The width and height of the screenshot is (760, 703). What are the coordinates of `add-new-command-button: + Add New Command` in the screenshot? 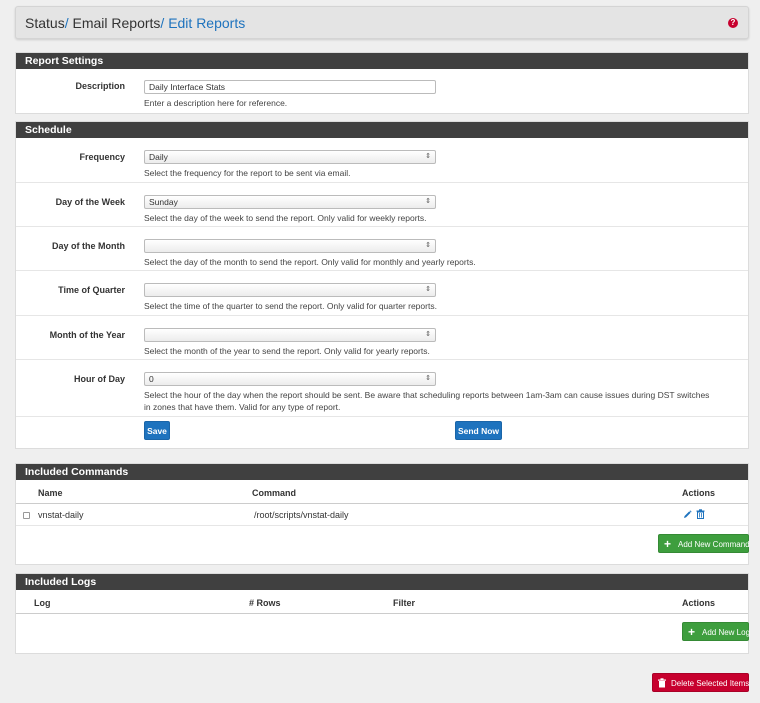 It's located at (704, 543).